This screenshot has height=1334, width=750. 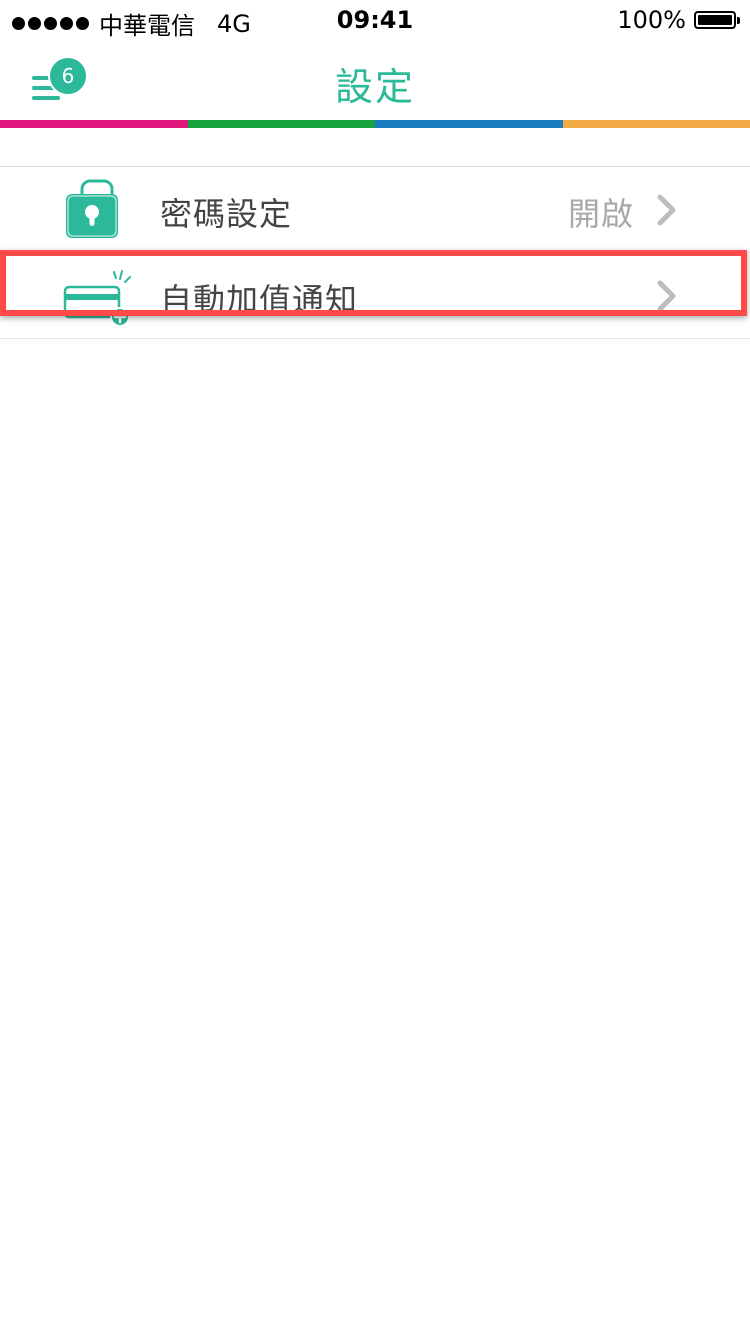 I want to click on battery-icon, so click(x=717, y=20).